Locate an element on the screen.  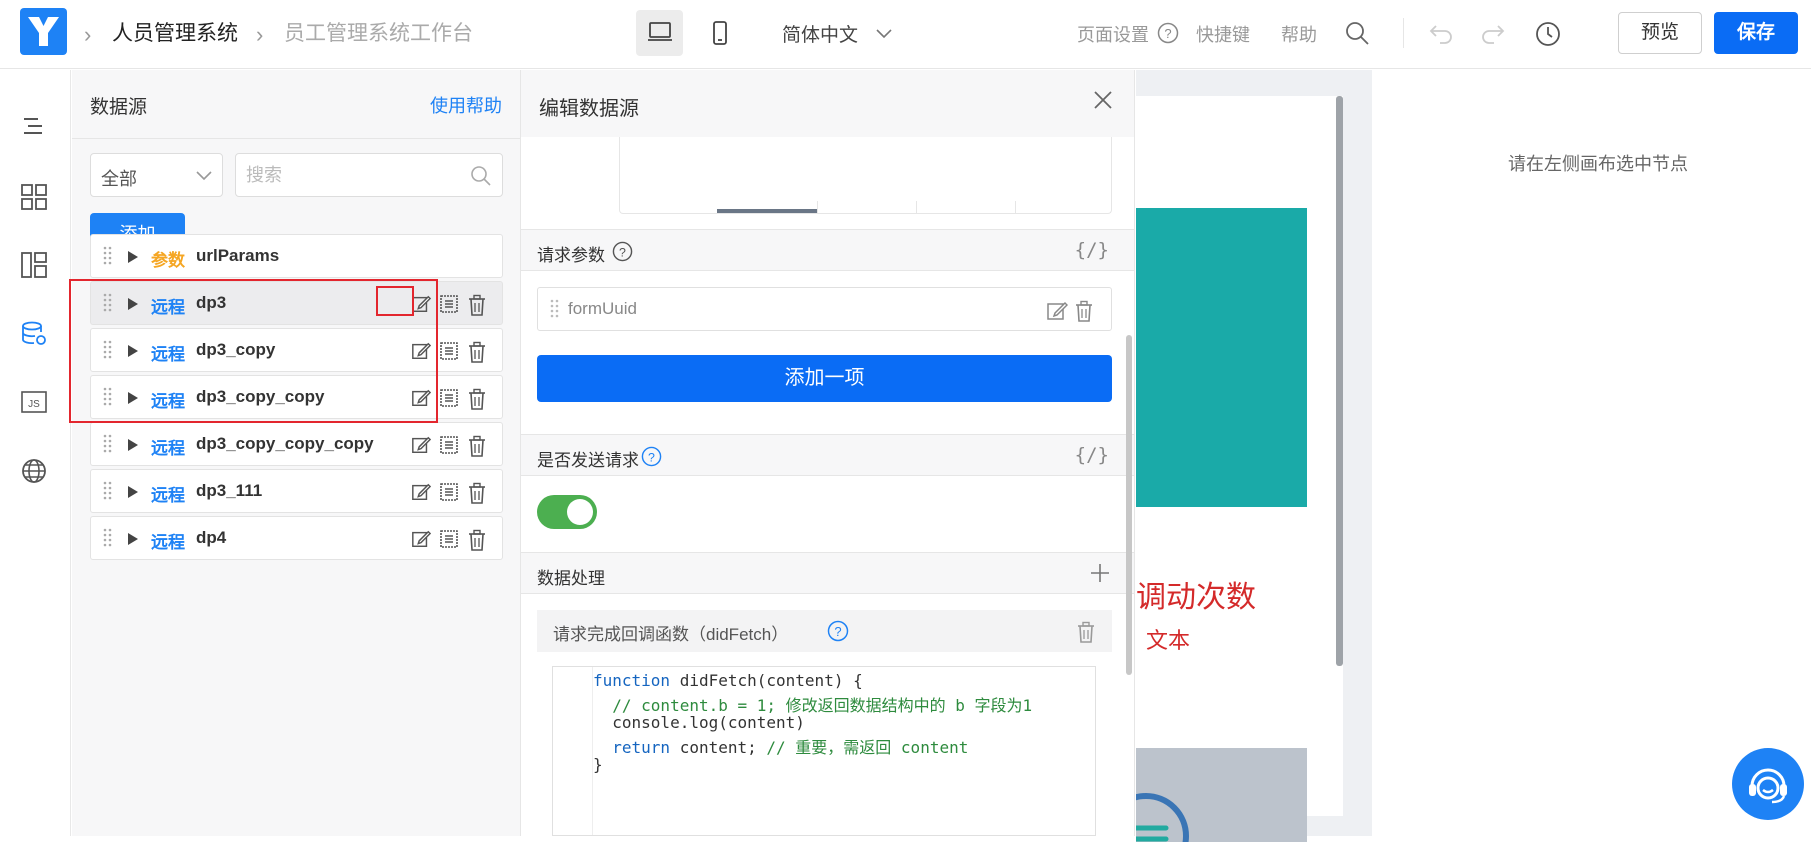
highlight-frame-small is located at coordinates (395, 301).